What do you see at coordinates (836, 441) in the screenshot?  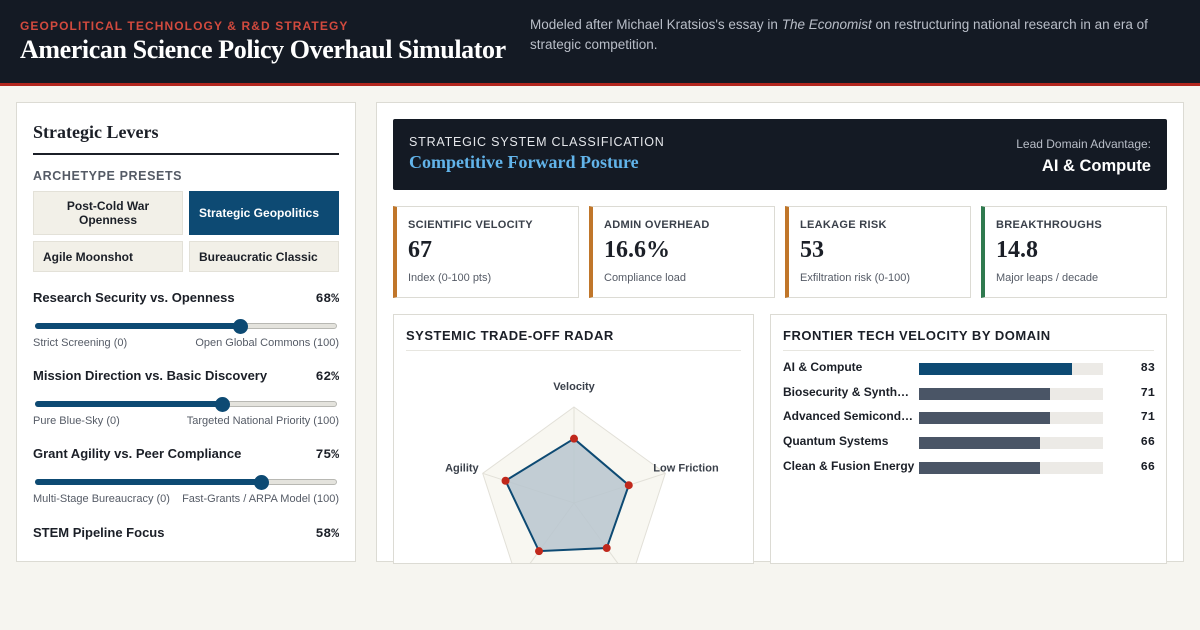 I see `domain-name: Quantum Systems` at bounding box center [836, 441].